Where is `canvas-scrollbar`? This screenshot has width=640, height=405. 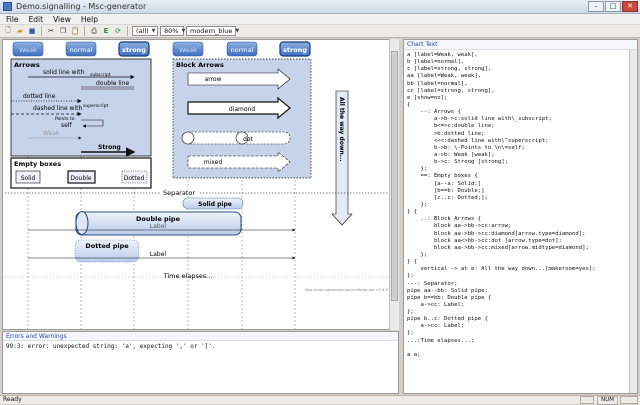 canvas-scrollbar is located at coordinates (394, 184).